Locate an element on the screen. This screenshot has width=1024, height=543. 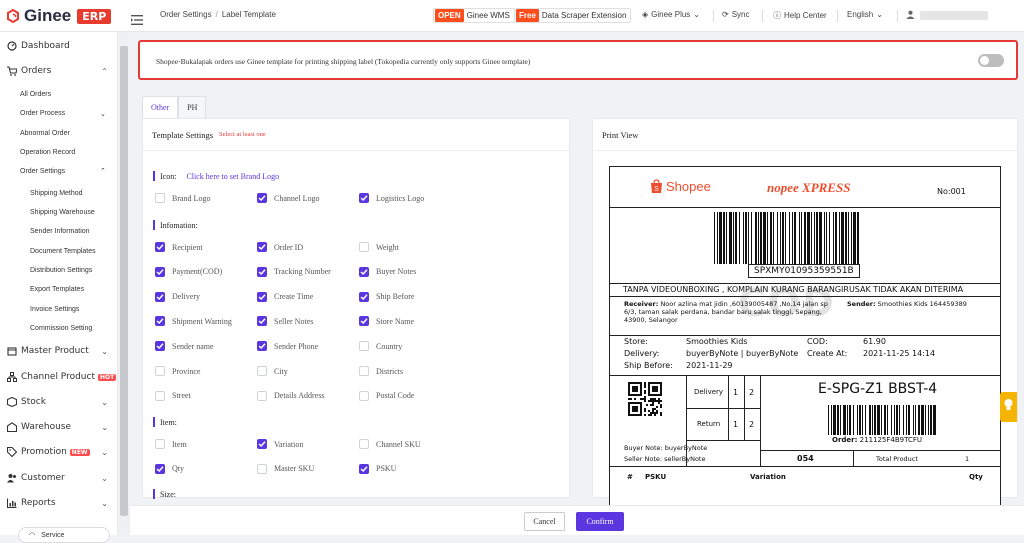
sidebar-item-operation-record: Operation Record is located at coordinates (47, 152).